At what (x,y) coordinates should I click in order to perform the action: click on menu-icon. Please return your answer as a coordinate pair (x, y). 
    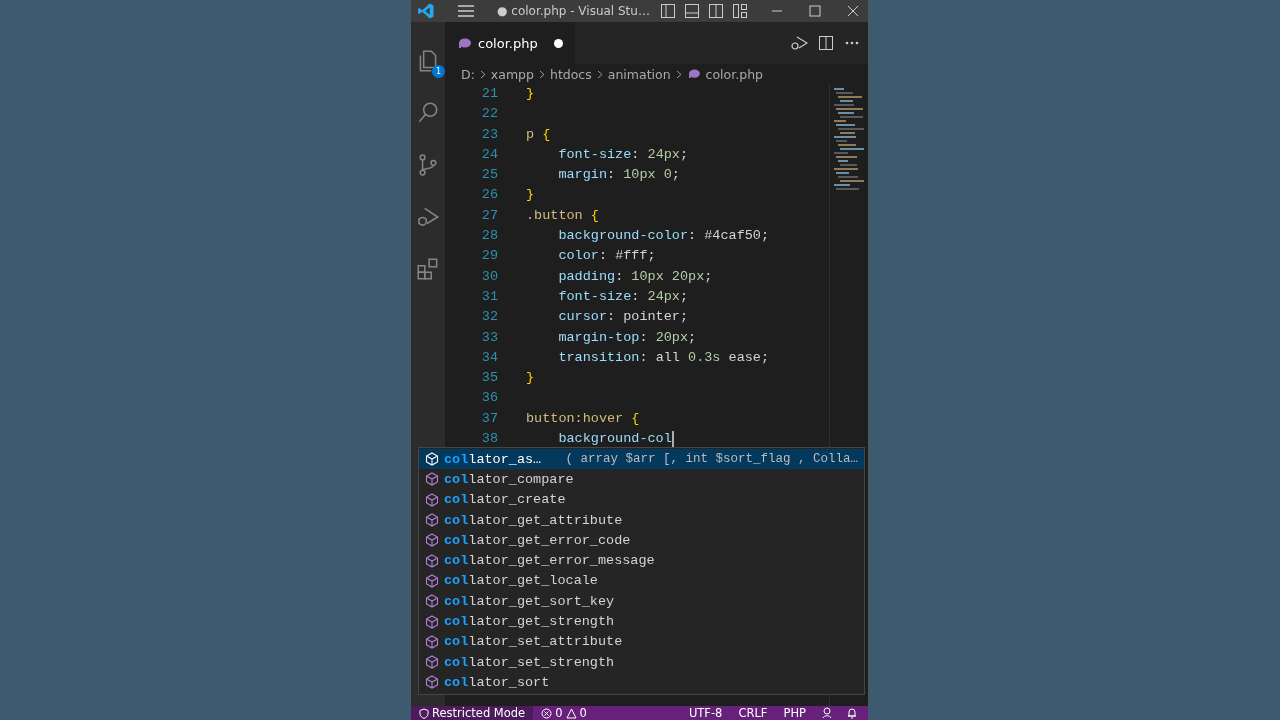
    Looking at the image, I should click on (466, 11).